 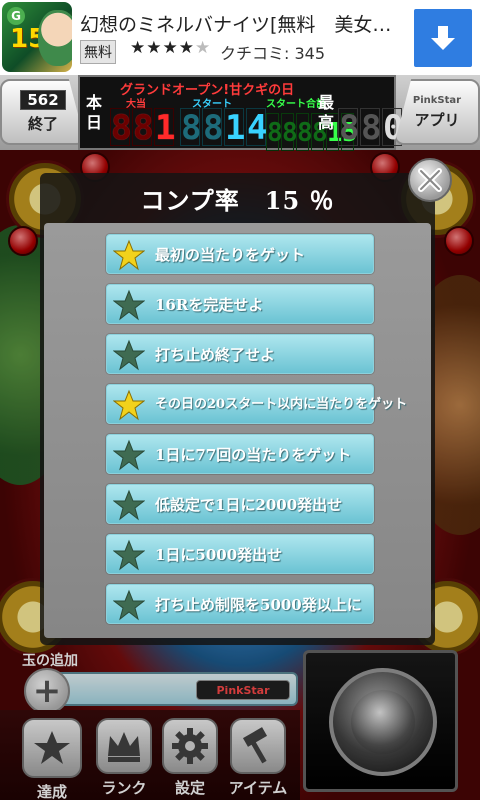 I want to click on big-hit-counter: 8 8 1, so click(x=143, y=128).